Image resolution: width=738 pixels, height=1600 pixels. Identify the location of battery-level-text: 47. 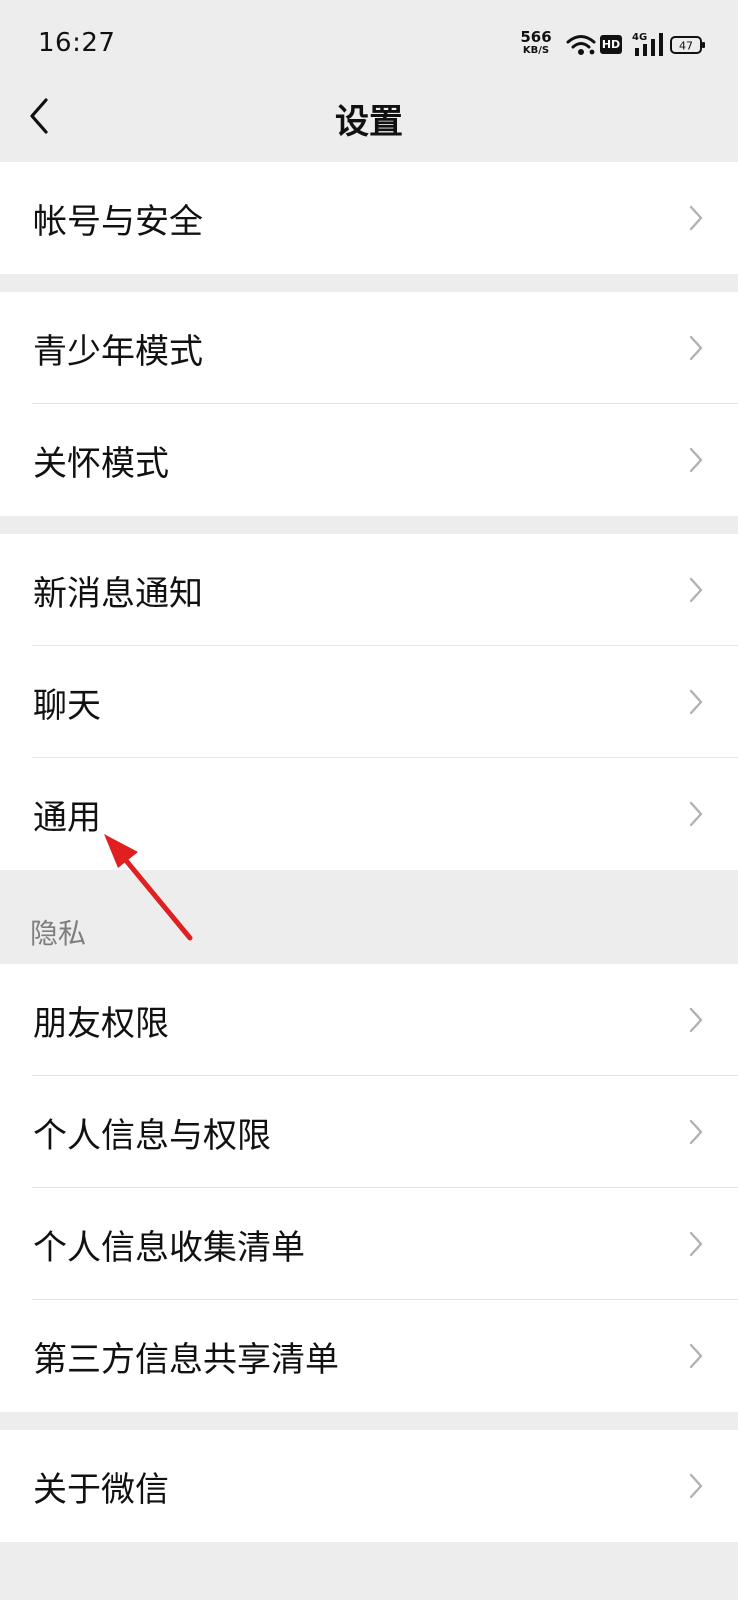
(686, 46).